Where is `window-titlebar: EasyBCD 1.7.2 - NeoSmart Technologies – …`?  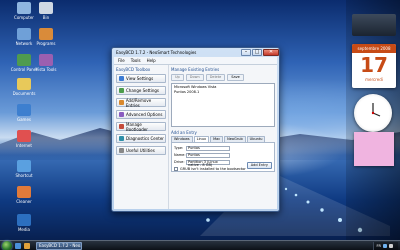 window-titlebar: EasyBCD 1.7.2 - NeoSmart Technologies – … is located at coordinates (195, 52).